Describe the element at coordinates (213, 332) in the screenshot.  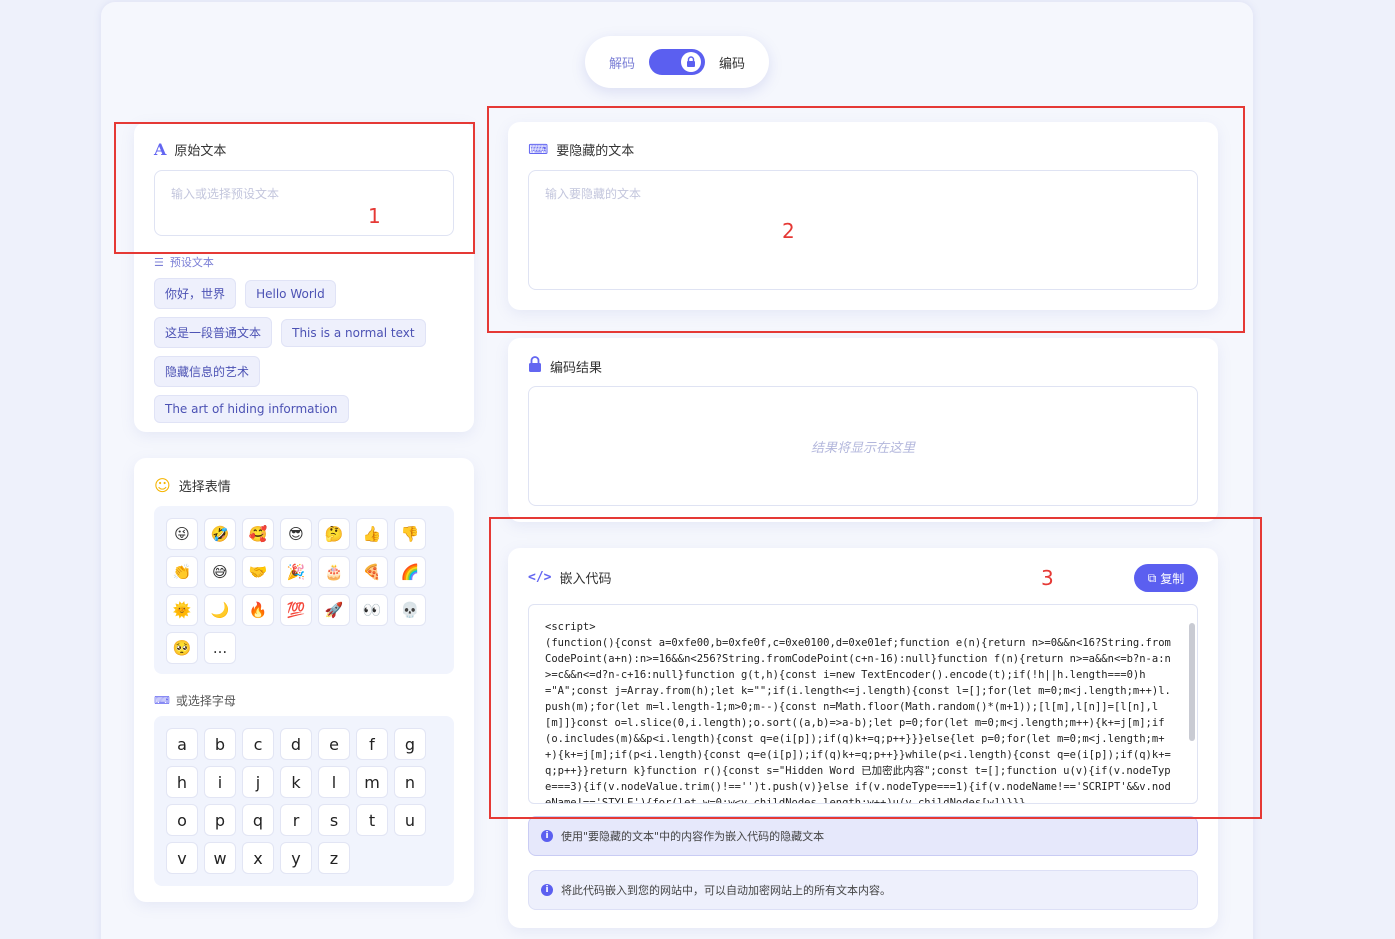
I see `preset-chip: 这是一段普通文本` at that location.